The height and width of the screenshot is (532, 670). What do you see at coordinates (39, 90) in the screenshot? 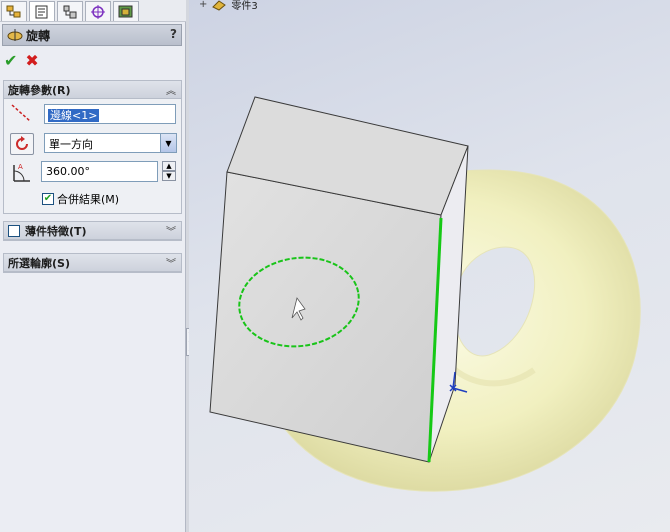
I see `revolve-params-title: 旋轉參數(R)` at bounding box center [39, 90].